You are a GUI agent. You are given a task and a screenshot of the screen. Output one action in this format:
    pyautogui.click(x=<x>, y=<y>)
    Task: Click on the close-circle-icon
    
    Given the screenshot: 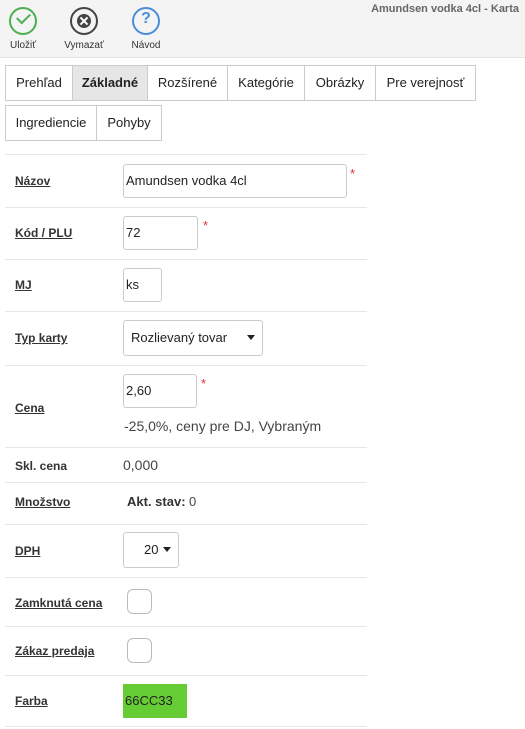 What is the action you would take?
    pyautogui.click(x=84, y=21)
    